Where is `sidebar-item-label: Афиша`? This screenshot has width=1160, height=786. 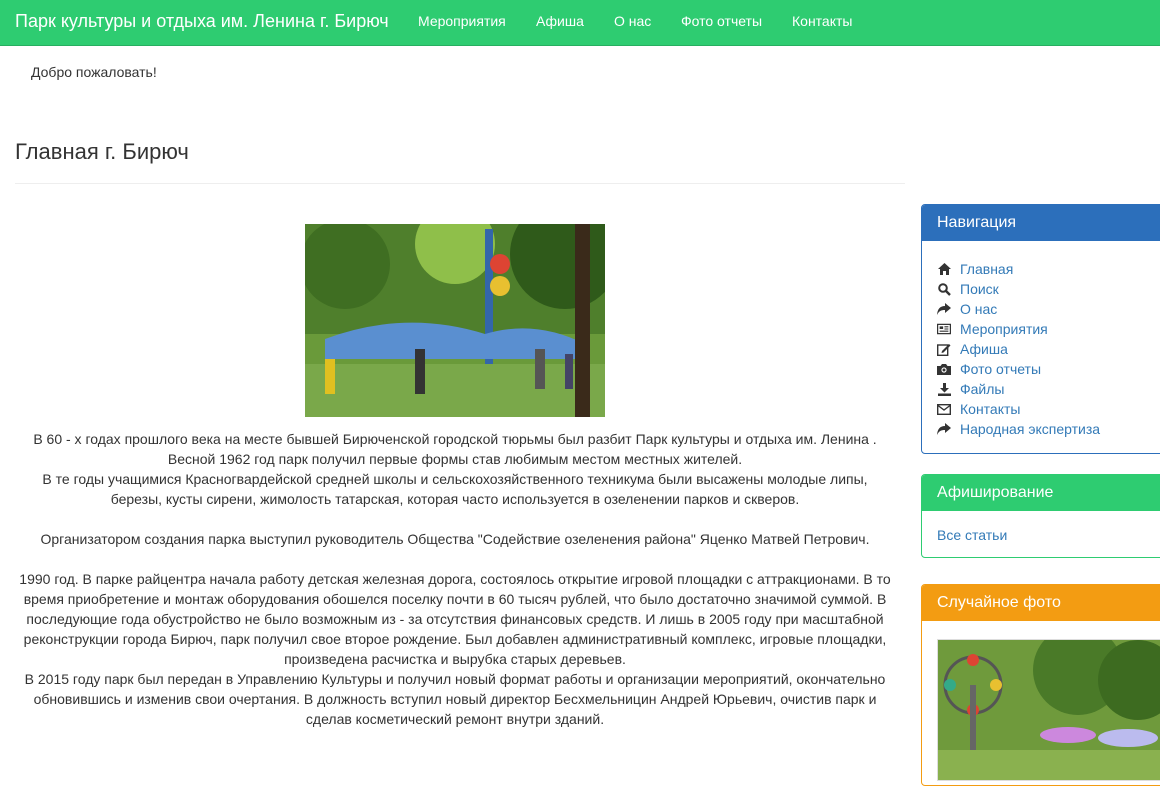 sidebar-item-label: Афиша is located at coordinates (984, 349).